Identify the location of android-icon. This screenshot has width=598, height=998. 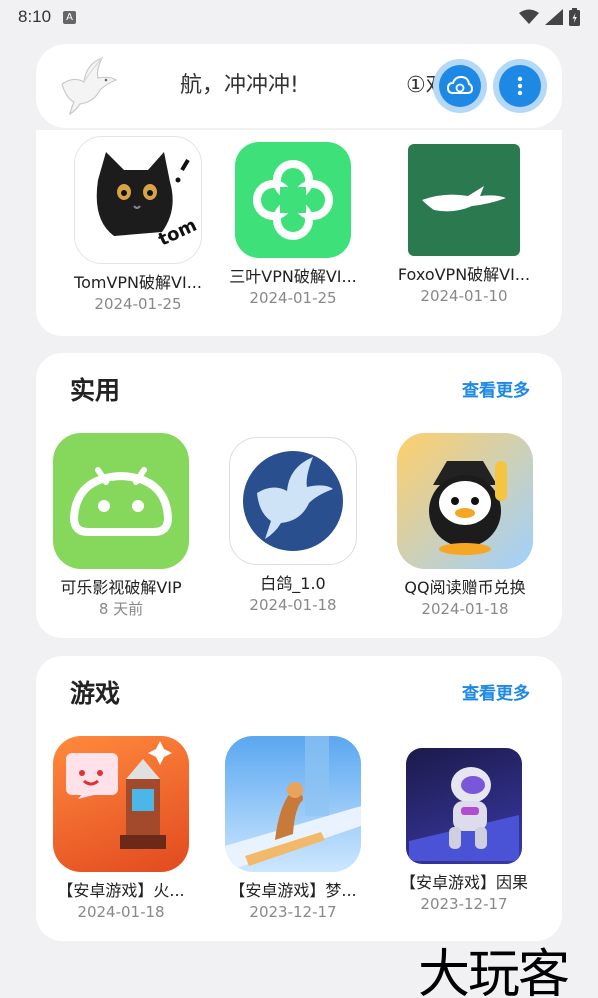
(121, 501).